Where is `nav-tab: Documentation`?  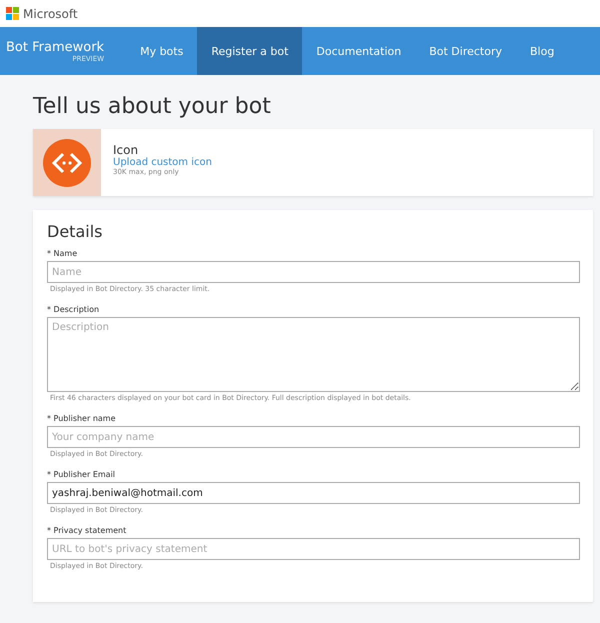
nav-tab: Documentation is located at coordinates (359, 51).